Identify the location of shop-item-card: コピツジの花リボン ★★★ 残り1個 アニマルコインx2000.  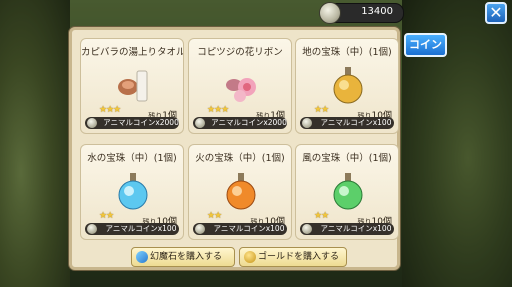
(240, 86).